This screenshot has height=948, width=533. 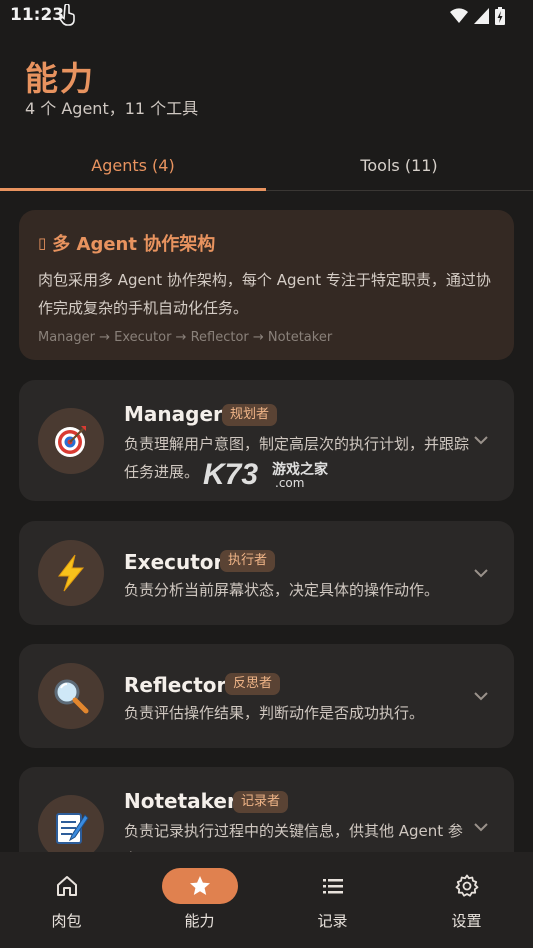 What do you see at coordinates (274, 713) in the screenshot?
I see `agent-description: 负责评估操作结果，判断动作是否成功执行。` at bounding box center [274, 713].